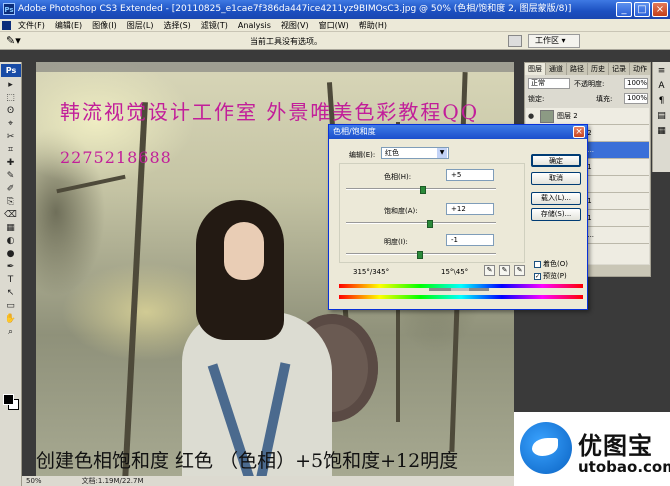 The height and width of the screenshot is (486, 670). I want to click on type-tool-icon: T, so click(11, 280).